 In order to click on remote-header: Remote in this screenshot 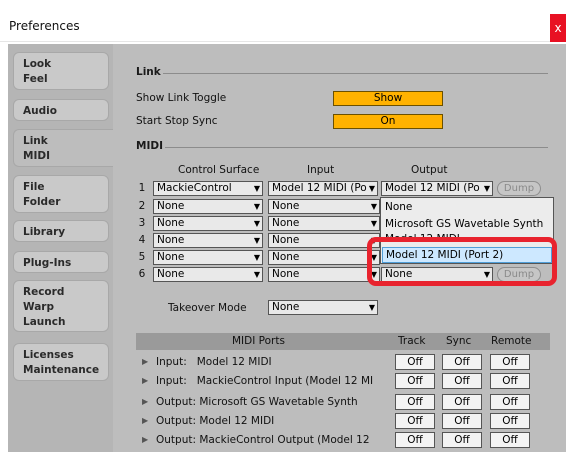, I will do `click(511, 341)`.